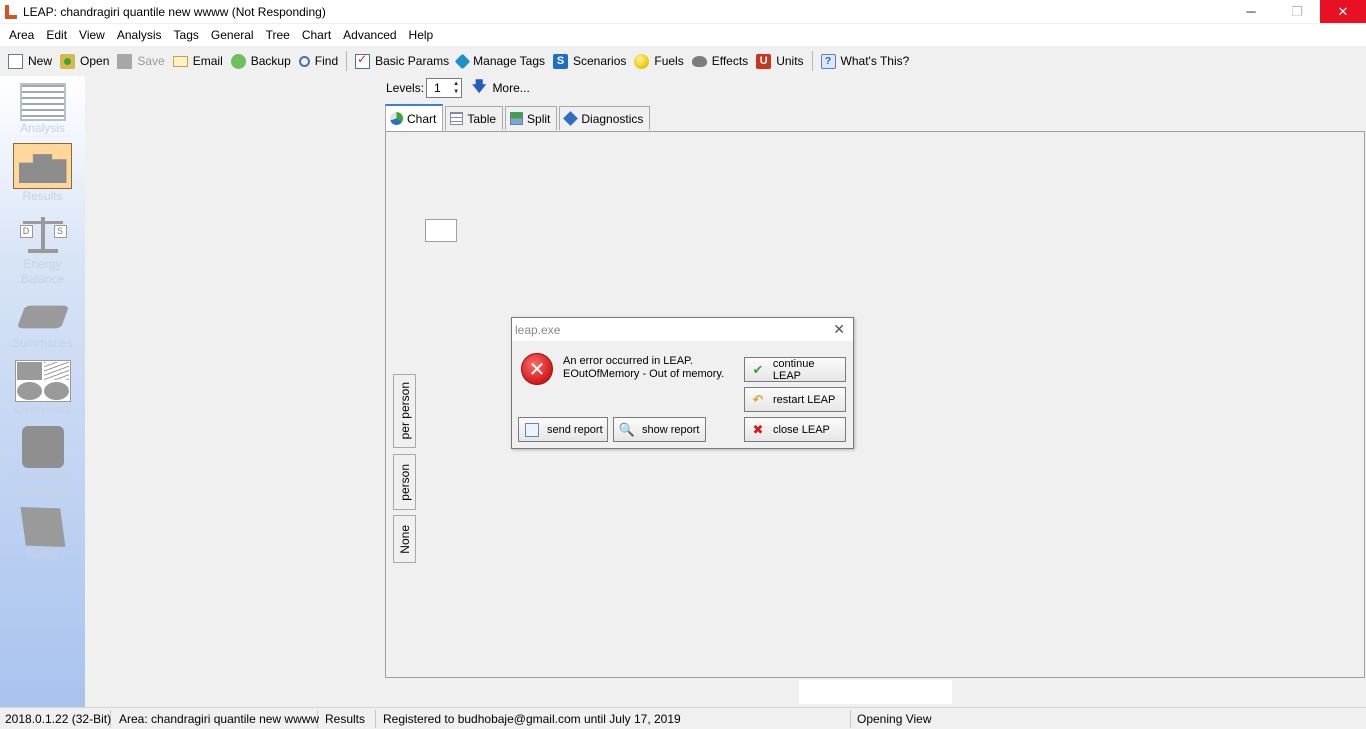 Image resolution: width=1366 pixels, height=729 pixels. I want to click on email-button: Email, so click(198, 61).